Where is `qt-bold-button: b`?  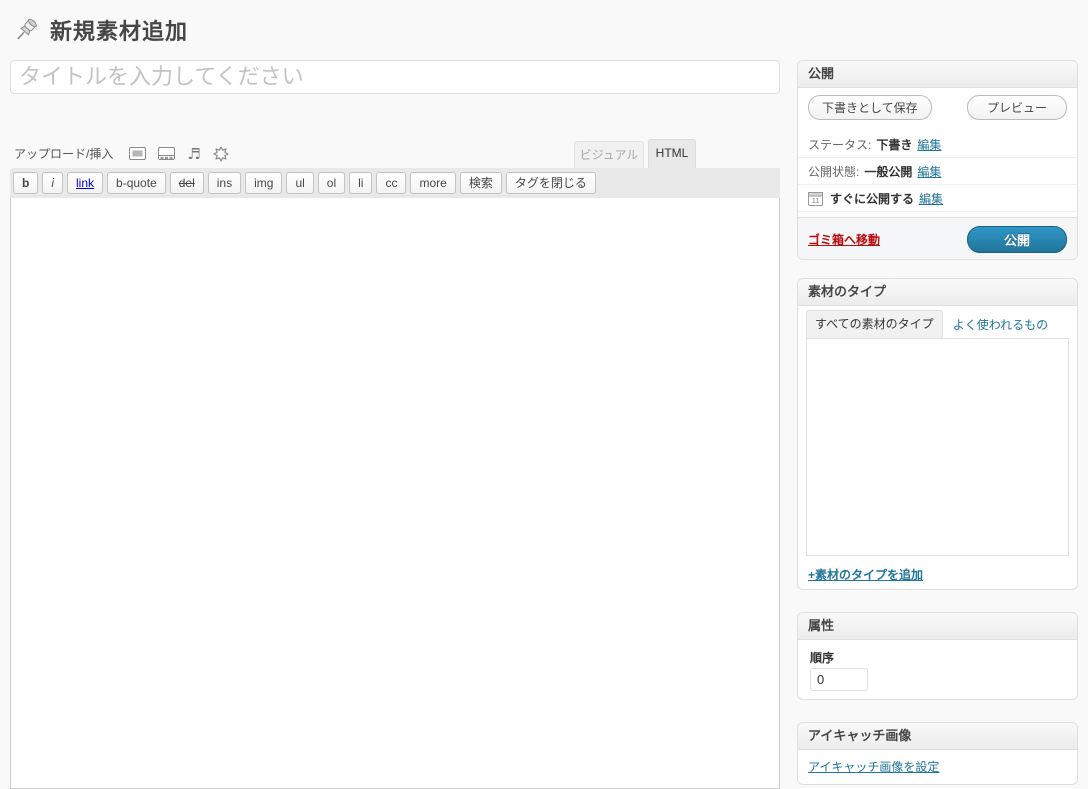 qt-bold-button: b is located at coordinates (26, 183).